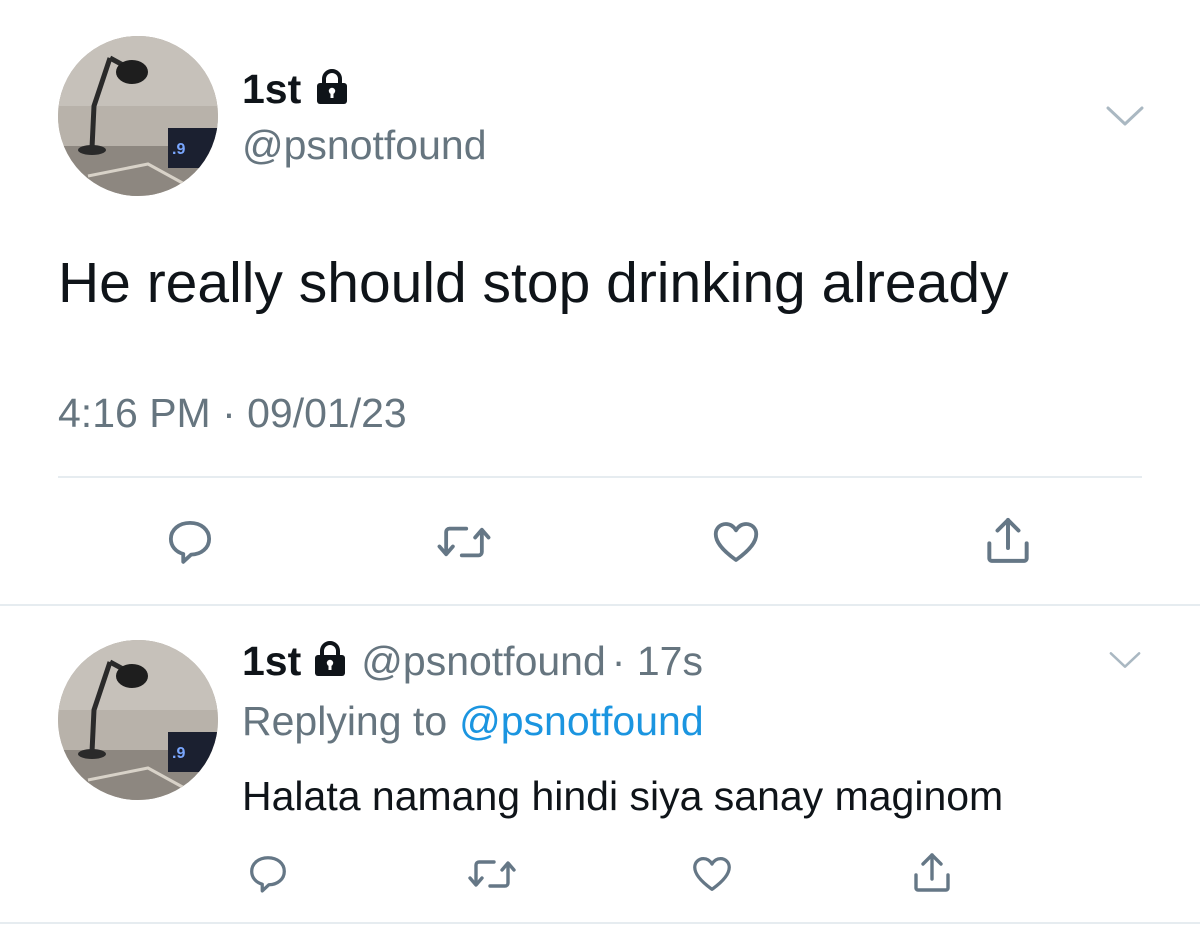 The width and height of the screenshot is (1200, 926). Describe the element at coordinates (657, 660) in the screenshot. I see `reply-age: · 17s` at that location.